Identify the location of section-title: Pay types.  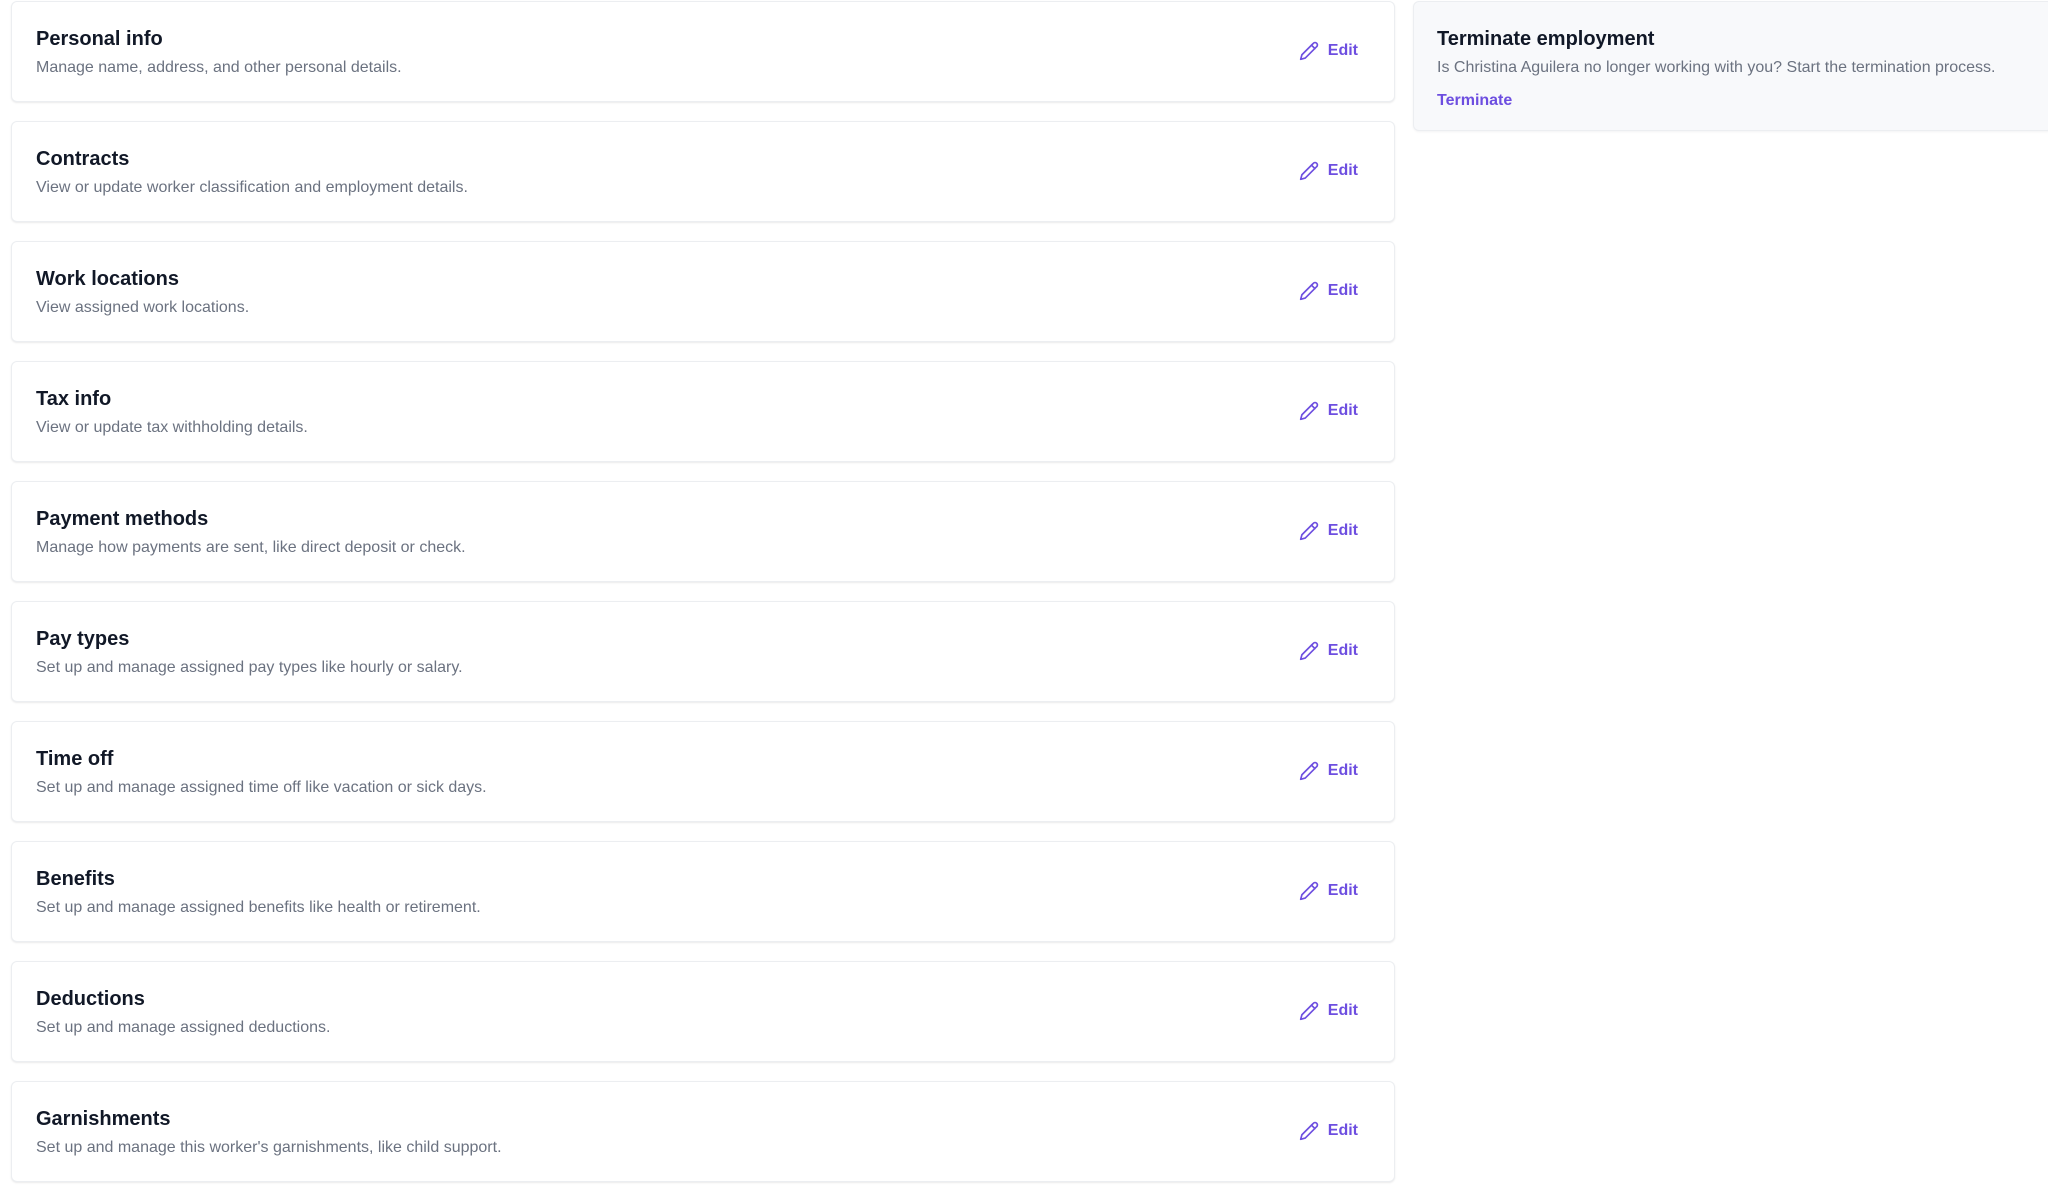
(83, 639).